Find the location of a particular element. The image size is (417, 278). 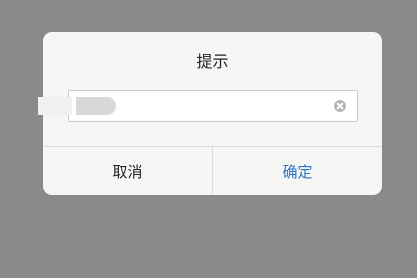

dialog-button-bar: 取消 确定 is located at coordinates (212, 170).